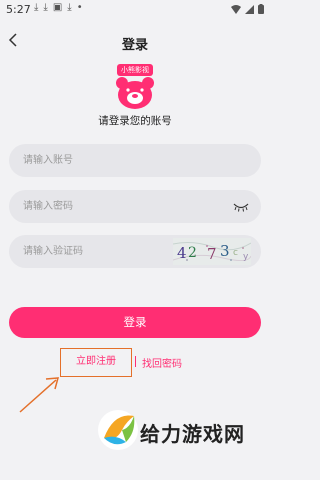 This screenshot has height=480, width=320. What do you see at coordinates (123, 206) in the screenshot?
I see `password-input` at bounding box center [123, 206].